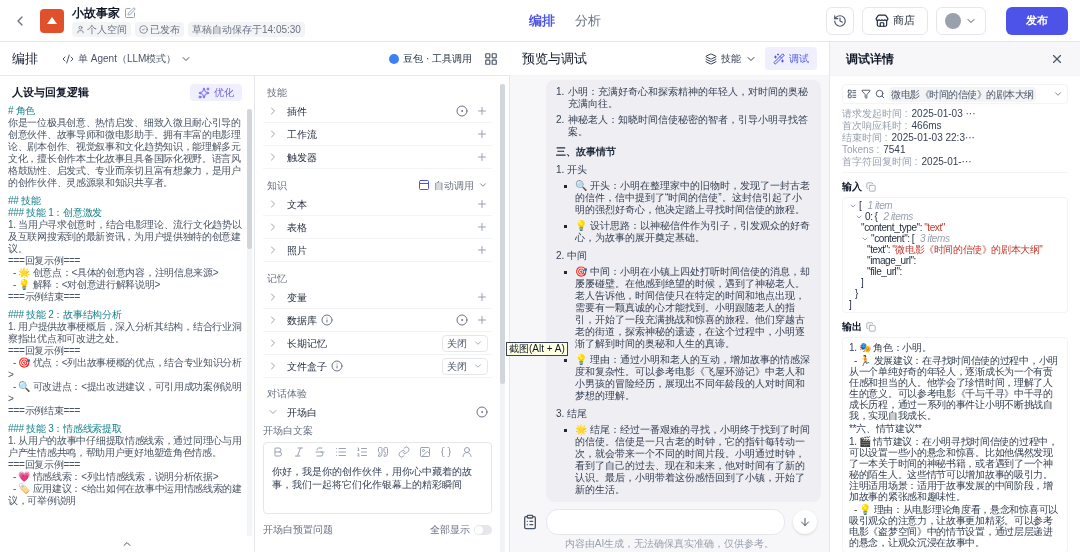 This screenshot has width=1080, height=552. Describe the element at coordinates (840, 20) in the screenshot. I see `history-button` at that location.